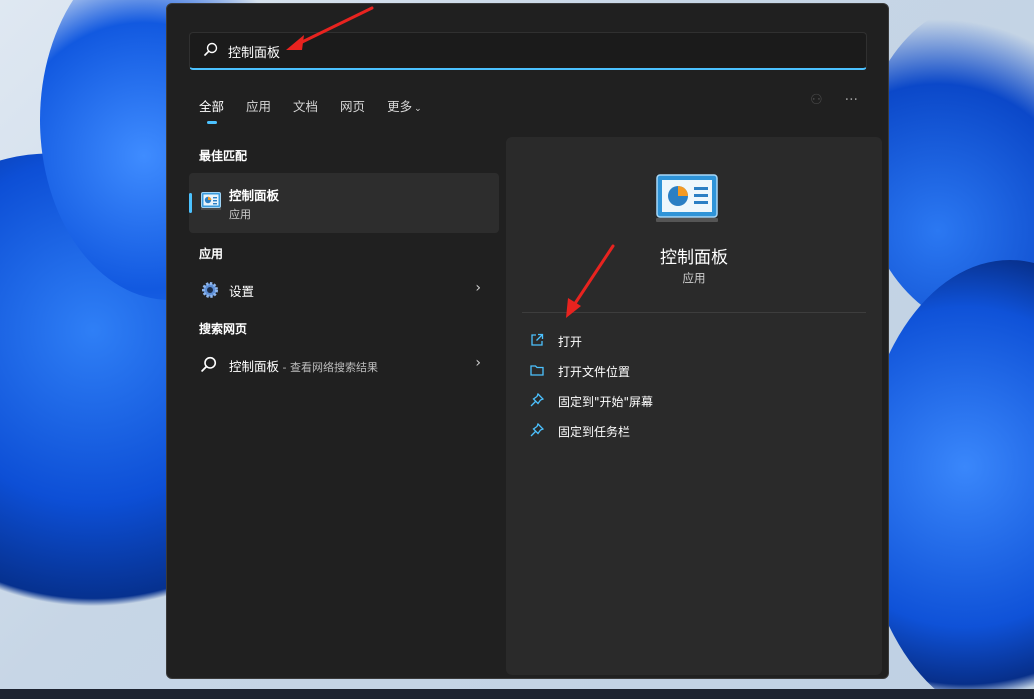  Describe the element at coordinates (258, 105) in the screenshot. I see `tab-apps: 应用` at that location.